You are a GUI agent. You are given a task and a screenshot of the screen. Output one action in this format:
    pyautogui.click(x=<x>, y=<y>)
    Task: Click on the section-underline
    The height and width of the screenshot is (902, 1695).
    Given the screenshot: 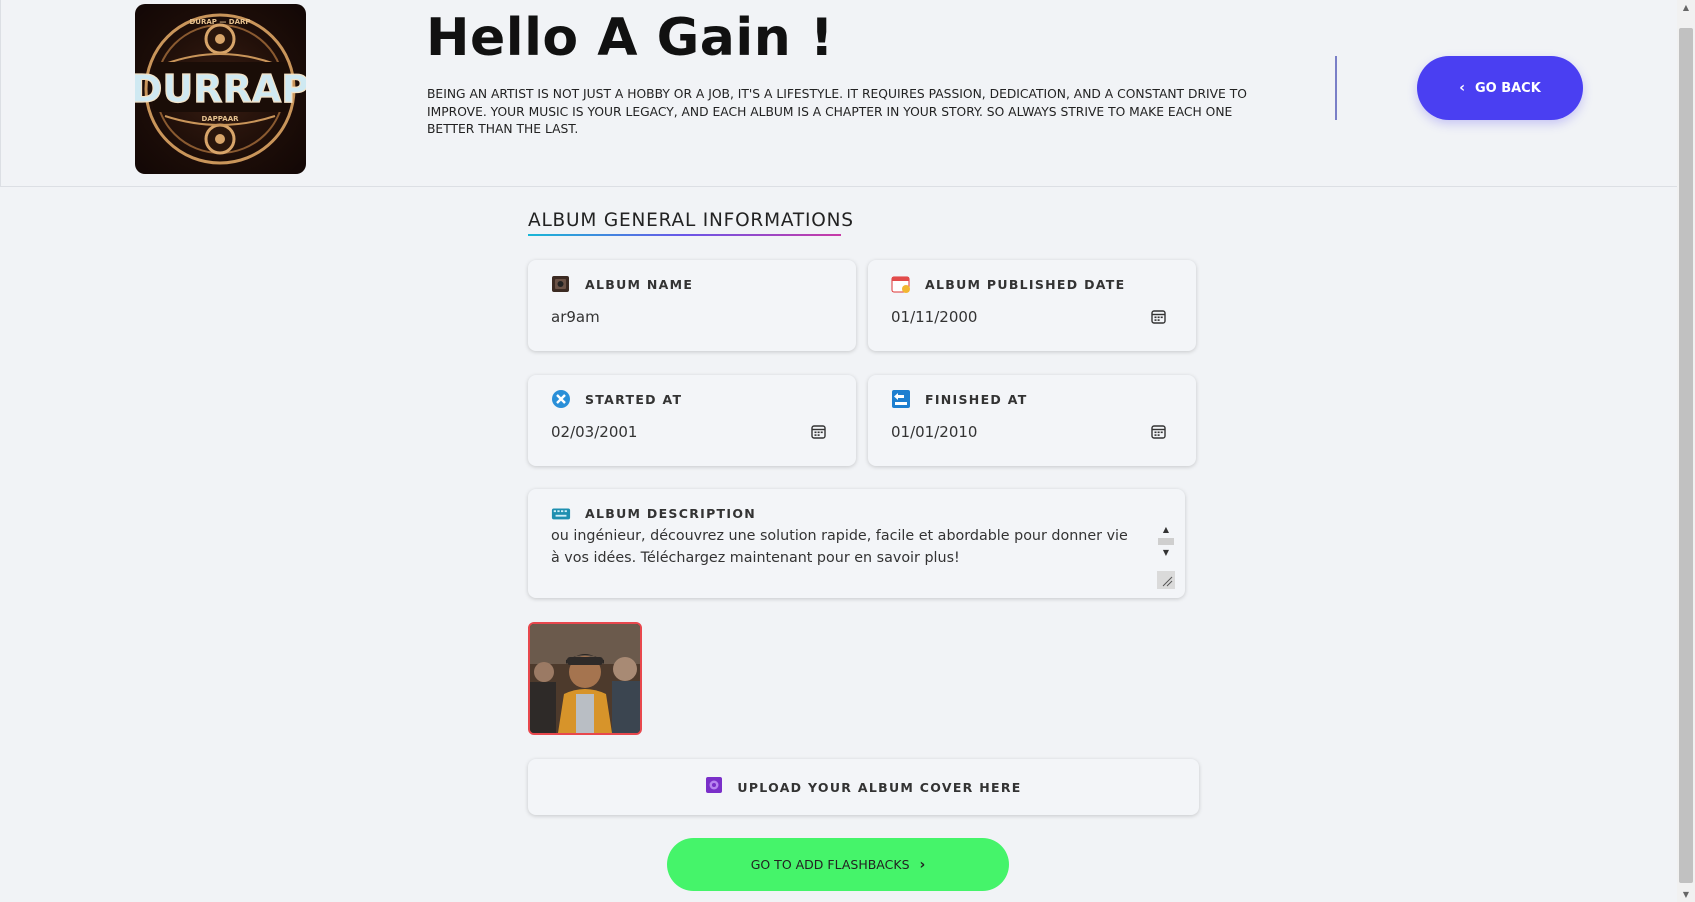 What is the action you would take?
    pyautogui.click(x=684, y=235)
    